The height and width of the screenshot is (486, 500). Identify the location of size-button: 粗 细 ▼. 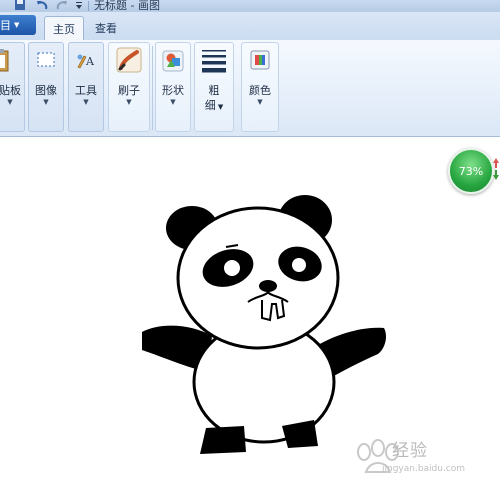
(214, 87).